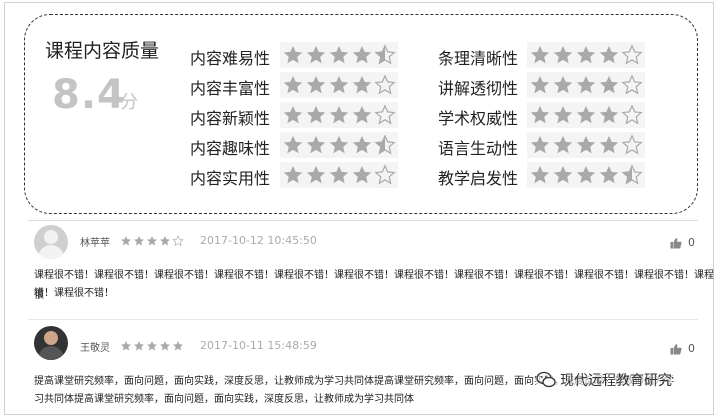 The height and width of the screenshot is (419, 718). Describe the element at coordinates (230, 178) in the screenshot. I see `criterion-label: 内容实用性` at that location.